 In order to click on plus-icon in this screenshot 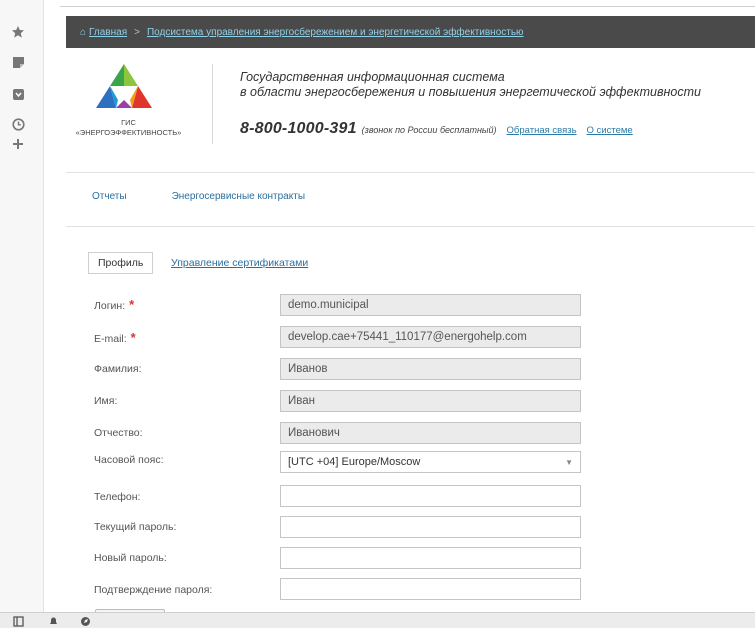, I will do `click(18, 144)`.